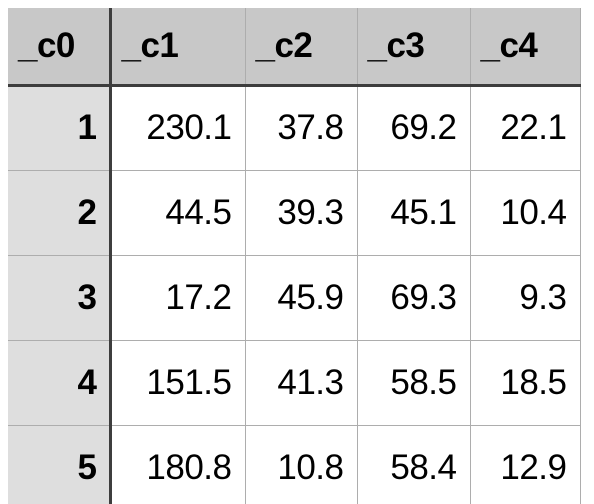 The height and width of the screenshot is (504, 594). What do you see at coordinates (178, 213) in the screenshot?
I see `table-cell-c1: 44.5` at bounding box center [178, 213].